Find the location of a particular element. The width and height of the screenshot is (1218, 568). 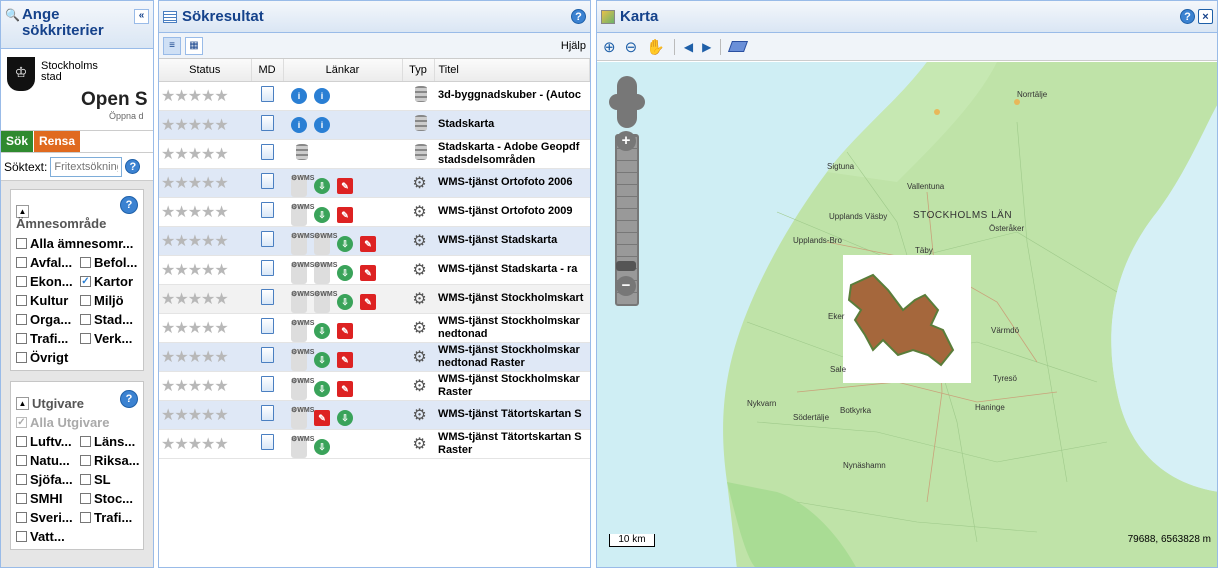

zoom-out-button: − is located at coordinates (626, 286).